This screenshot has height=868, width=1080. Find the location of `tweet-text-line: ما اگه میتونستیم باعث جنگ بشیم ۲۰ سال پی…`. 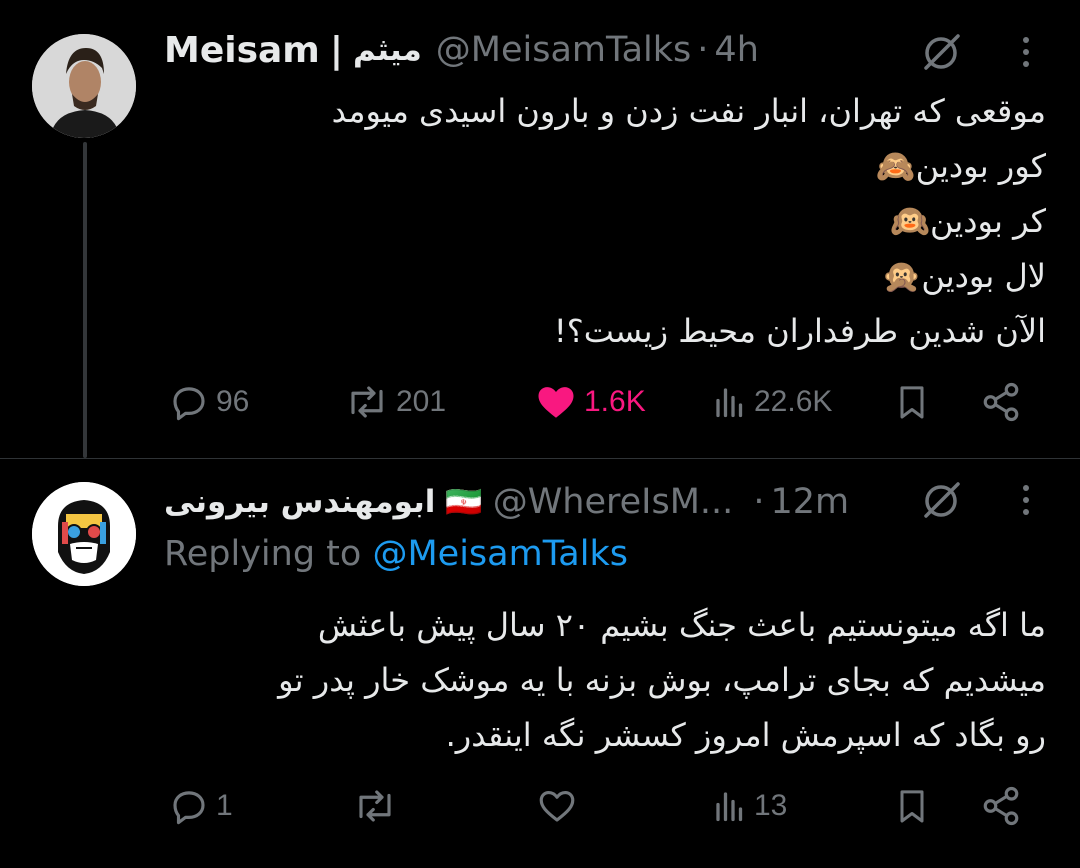

tweet-text-line: ما اگه میتونستیم باعث جنگ بشیم ۲۰ سال پی… is located at coordinates (681, 625).